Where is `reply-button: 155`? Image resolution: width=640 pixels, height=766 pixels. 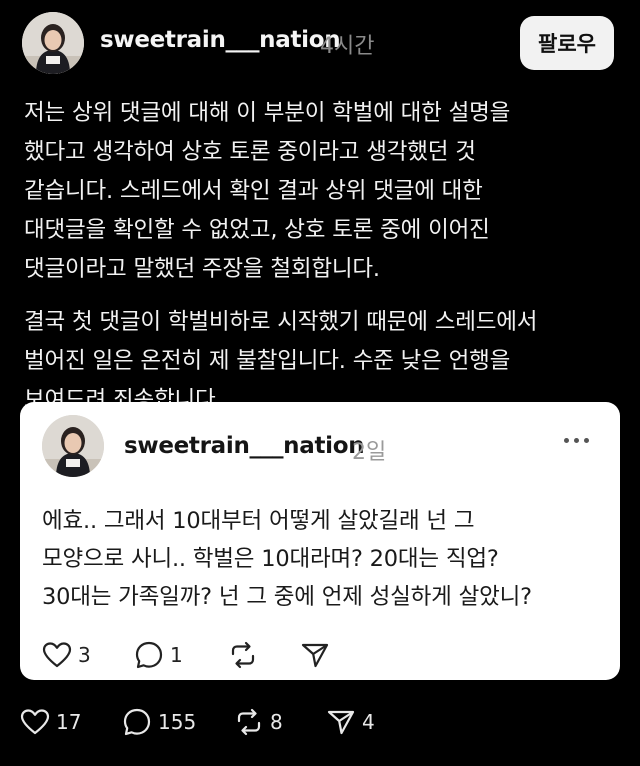
reply-button: 155 is located at coordinates (178, 722).